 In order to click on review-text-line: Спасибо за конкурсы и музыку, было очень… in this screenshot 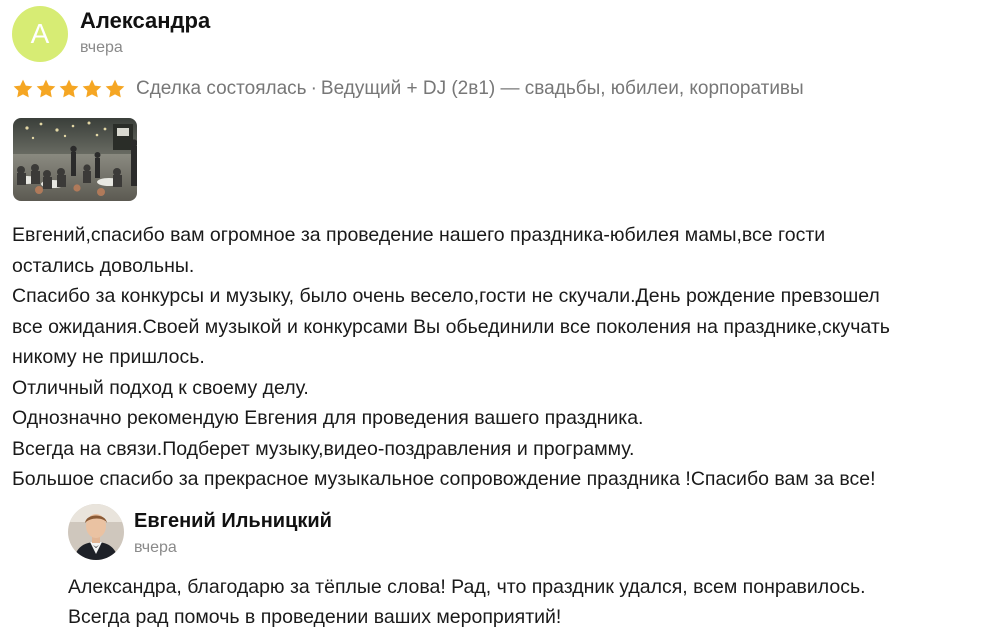, I will do `click(446, 296)`.